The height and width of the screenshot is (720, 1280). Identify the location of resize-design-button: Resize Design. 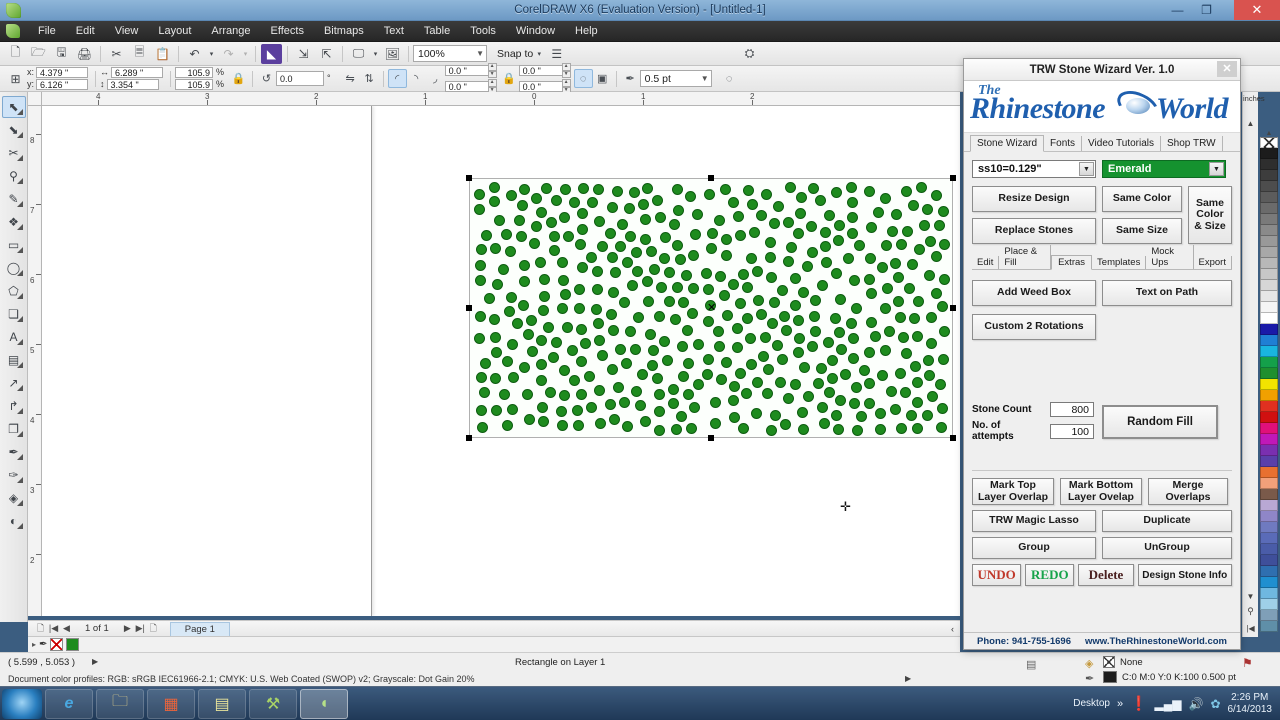
(1034, 199).